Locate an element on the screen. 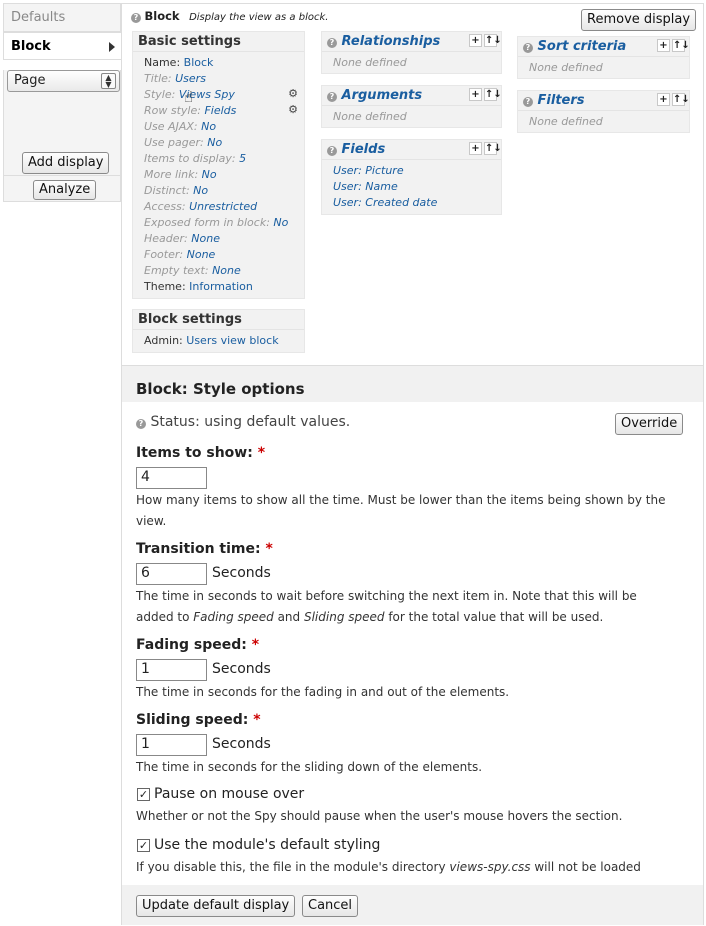 This screenshot has width=706, height=926. remove-display-button: Remove display is located at coordinates (639, 20).